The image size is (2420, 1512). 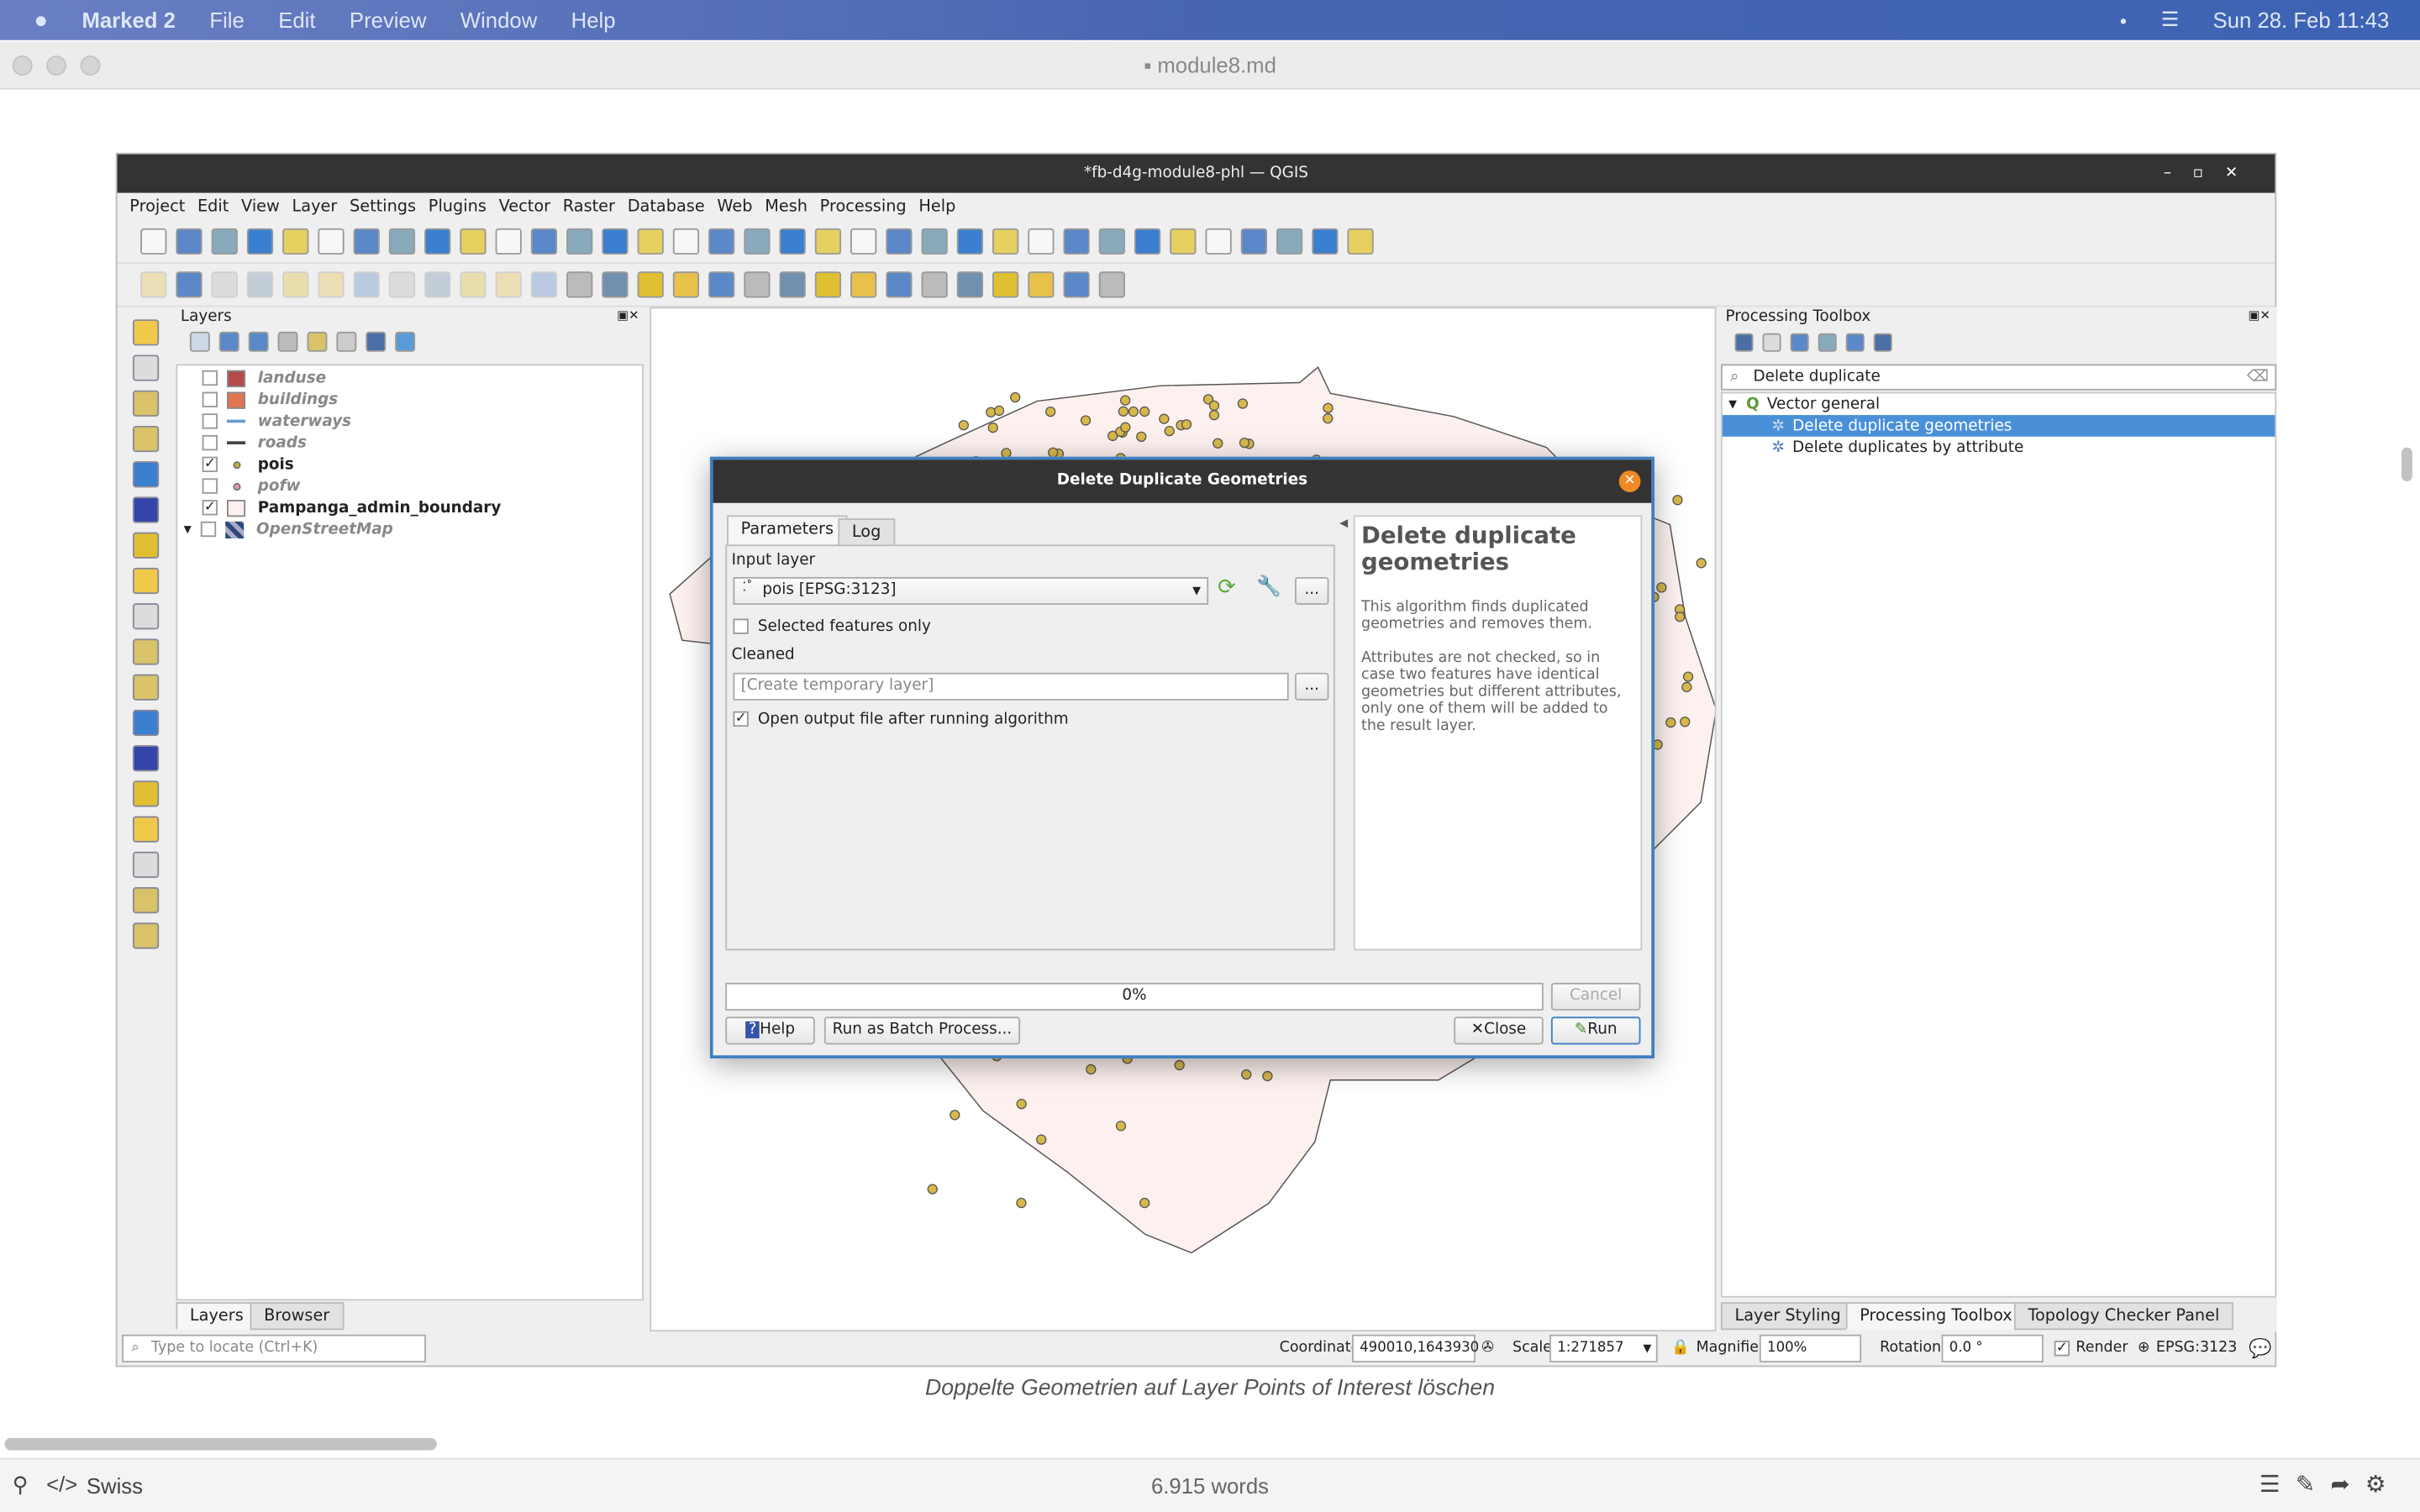 I want to click on bottom-tools-icons: ☰✎➦⚙, so click(x=2331, y=1484).